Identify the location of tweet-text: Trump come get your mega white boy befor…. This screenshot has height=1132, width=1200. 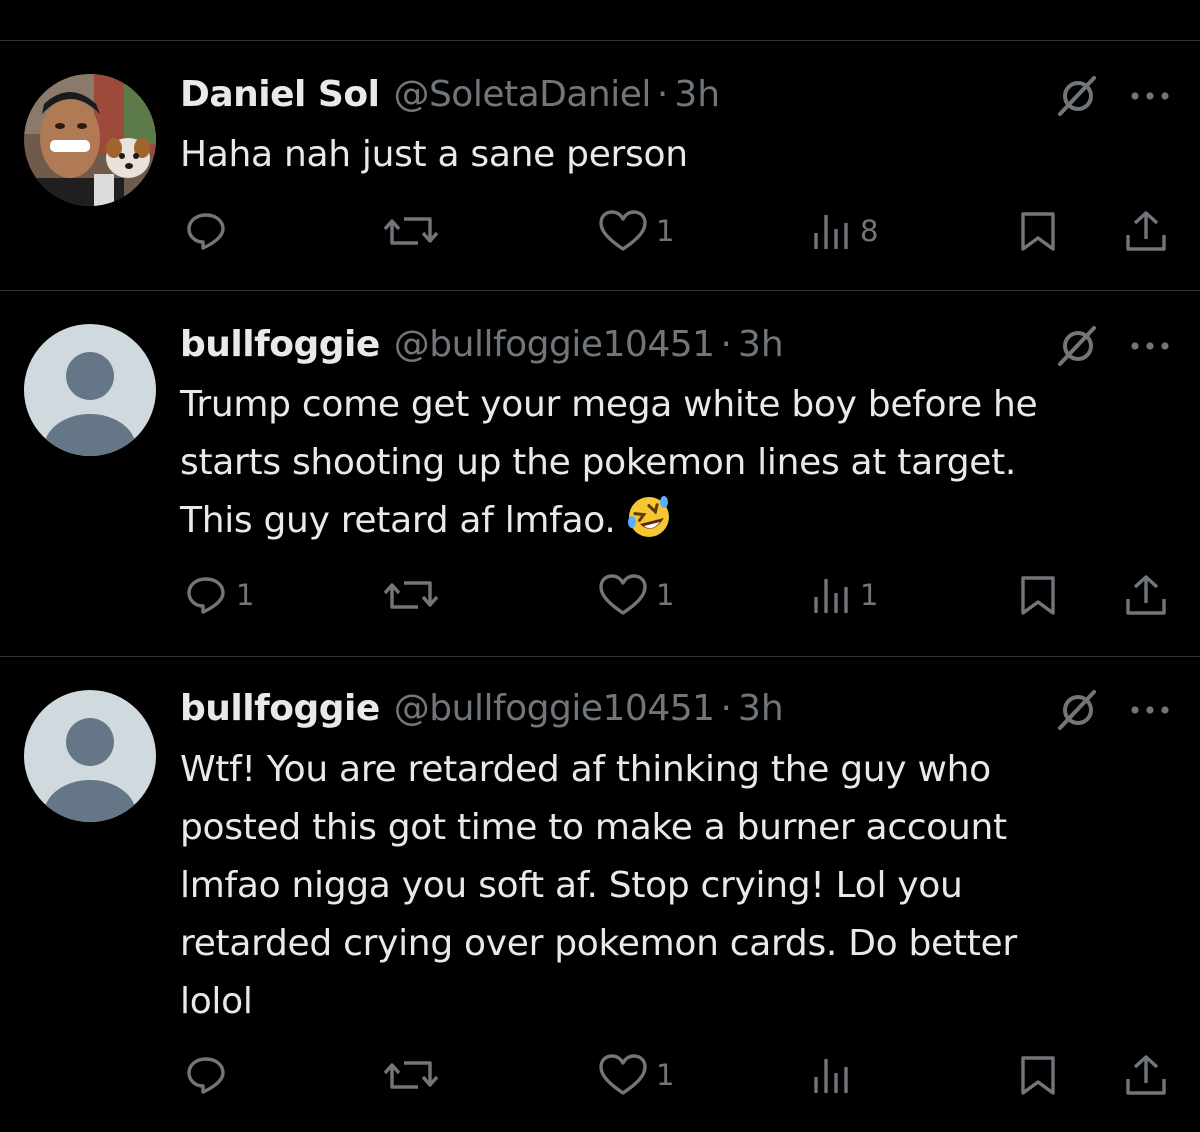
(675, 463).